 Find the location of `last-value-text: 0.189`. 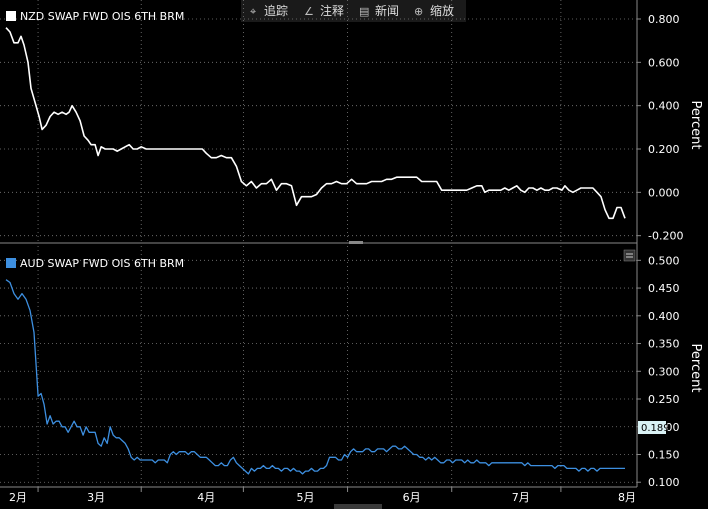

last-value-text: 0.189 is located at coordinates (655, 428).